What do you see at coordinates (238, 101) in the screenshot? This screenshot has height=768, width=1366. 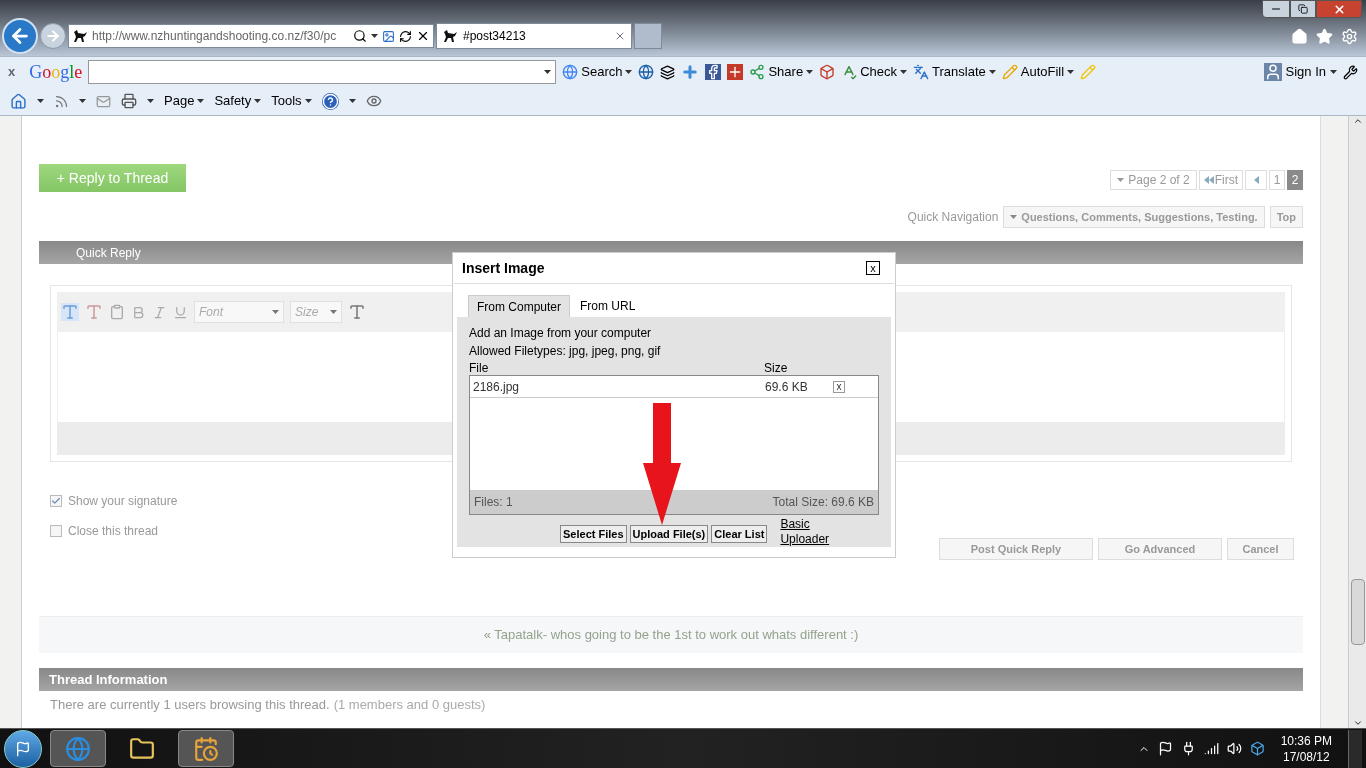 I see `menu-button: Safety` at bounding box center [238, 101].